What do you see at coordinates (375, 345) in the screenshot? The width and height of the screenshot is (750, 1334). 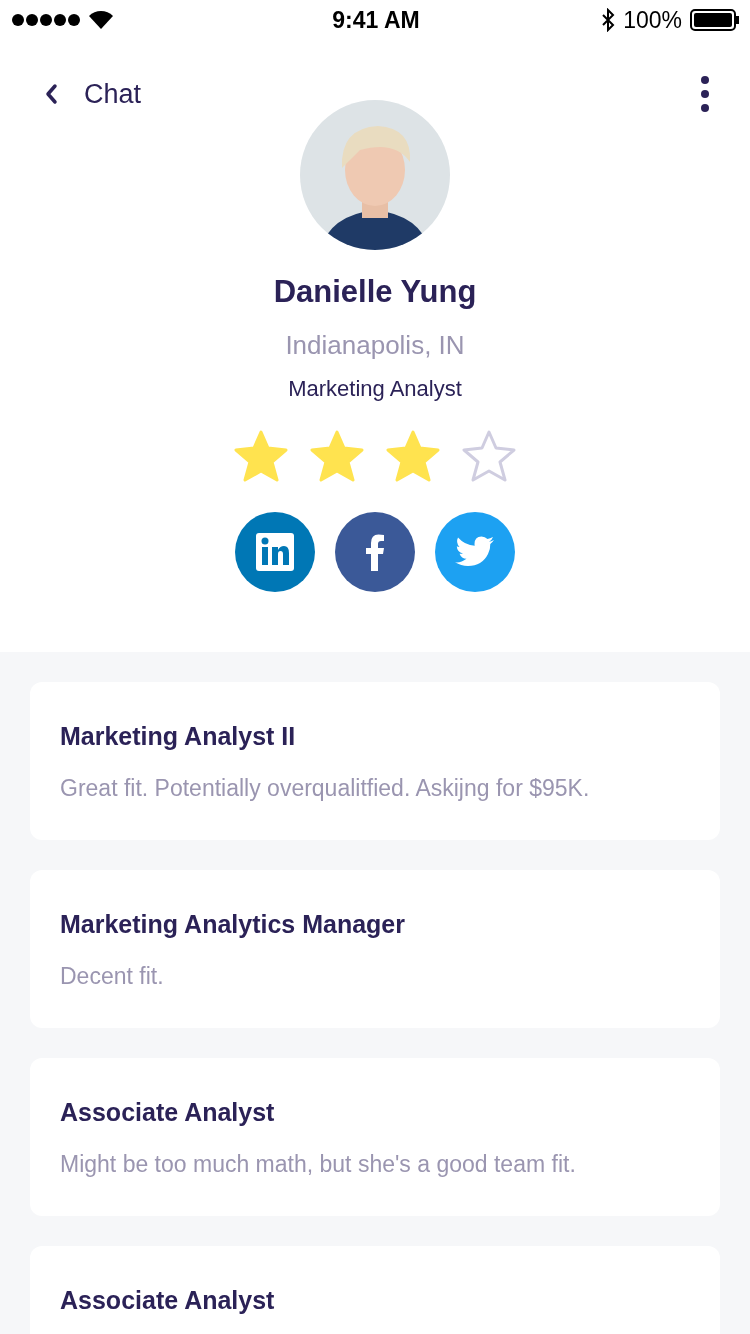 I see `profile-location: Indianapolis, IN` at bounding box center [375, 345].